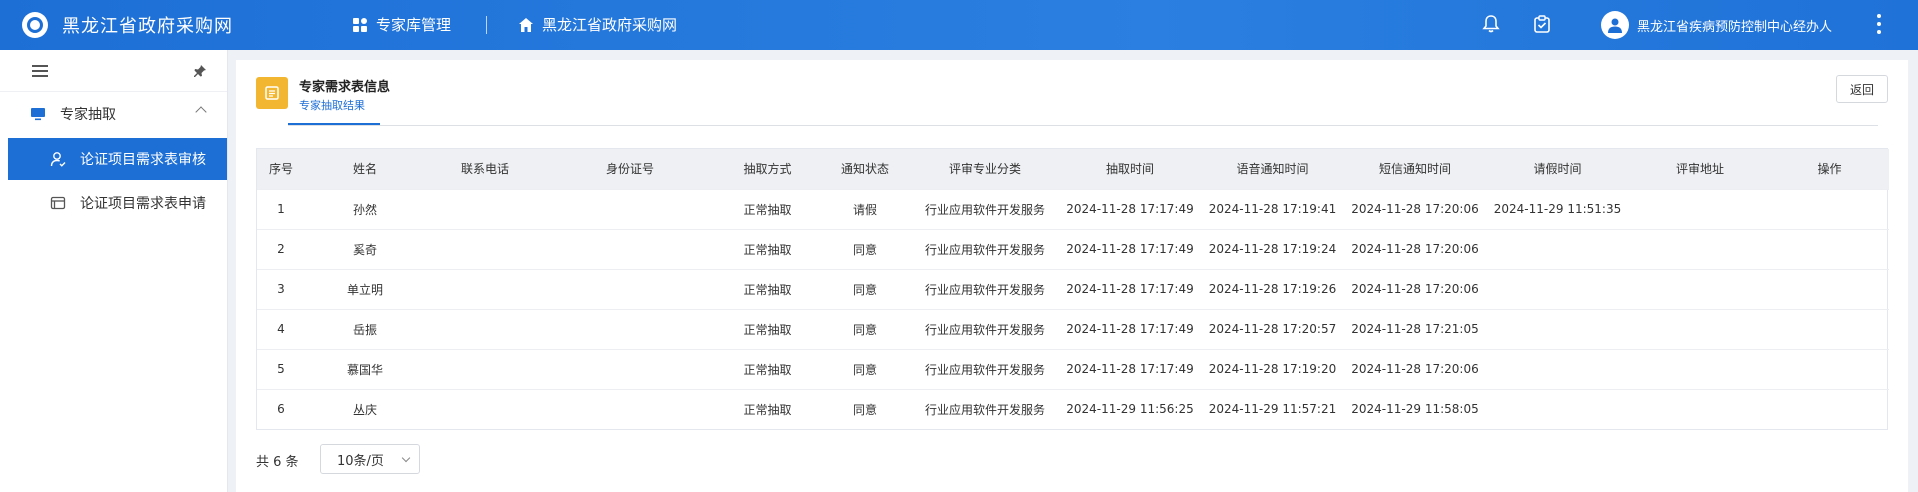 This screenshot has width=1918, height=492. I want to click on pin-icon, so click(200, 71).